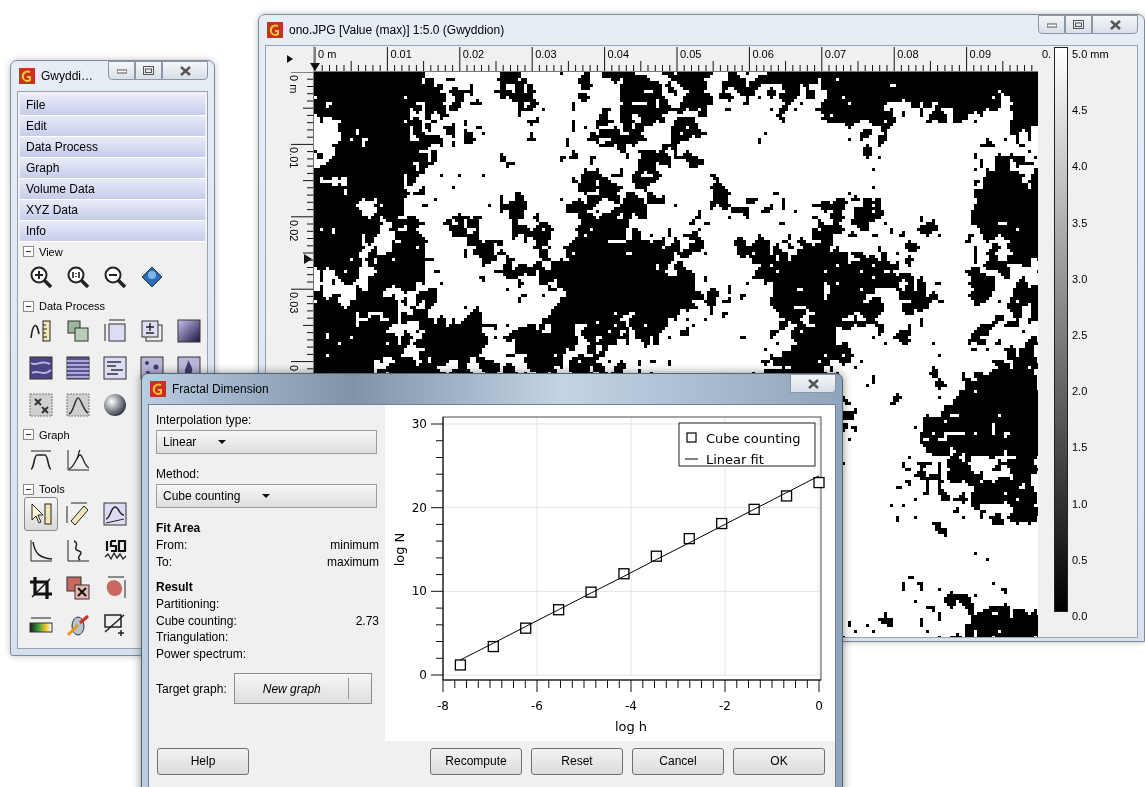 This screenshot has width=1145, height=787. Describe the element at coordinates (196, 621) in the screenshot. I see `field-label: Cube counting:` at that location.